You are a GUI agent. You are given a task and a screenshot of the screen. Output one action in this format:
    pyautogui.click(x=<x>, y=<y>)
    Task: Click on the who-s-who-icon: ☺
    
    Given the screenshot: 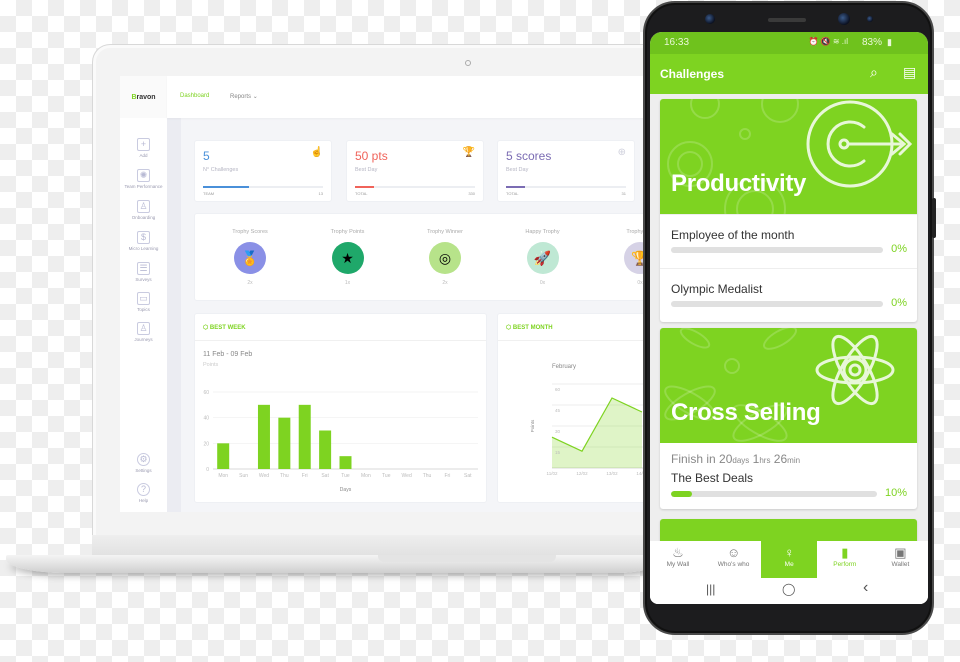 What is the action you would take?
    pyautogui.click(x=733, y=552)
    